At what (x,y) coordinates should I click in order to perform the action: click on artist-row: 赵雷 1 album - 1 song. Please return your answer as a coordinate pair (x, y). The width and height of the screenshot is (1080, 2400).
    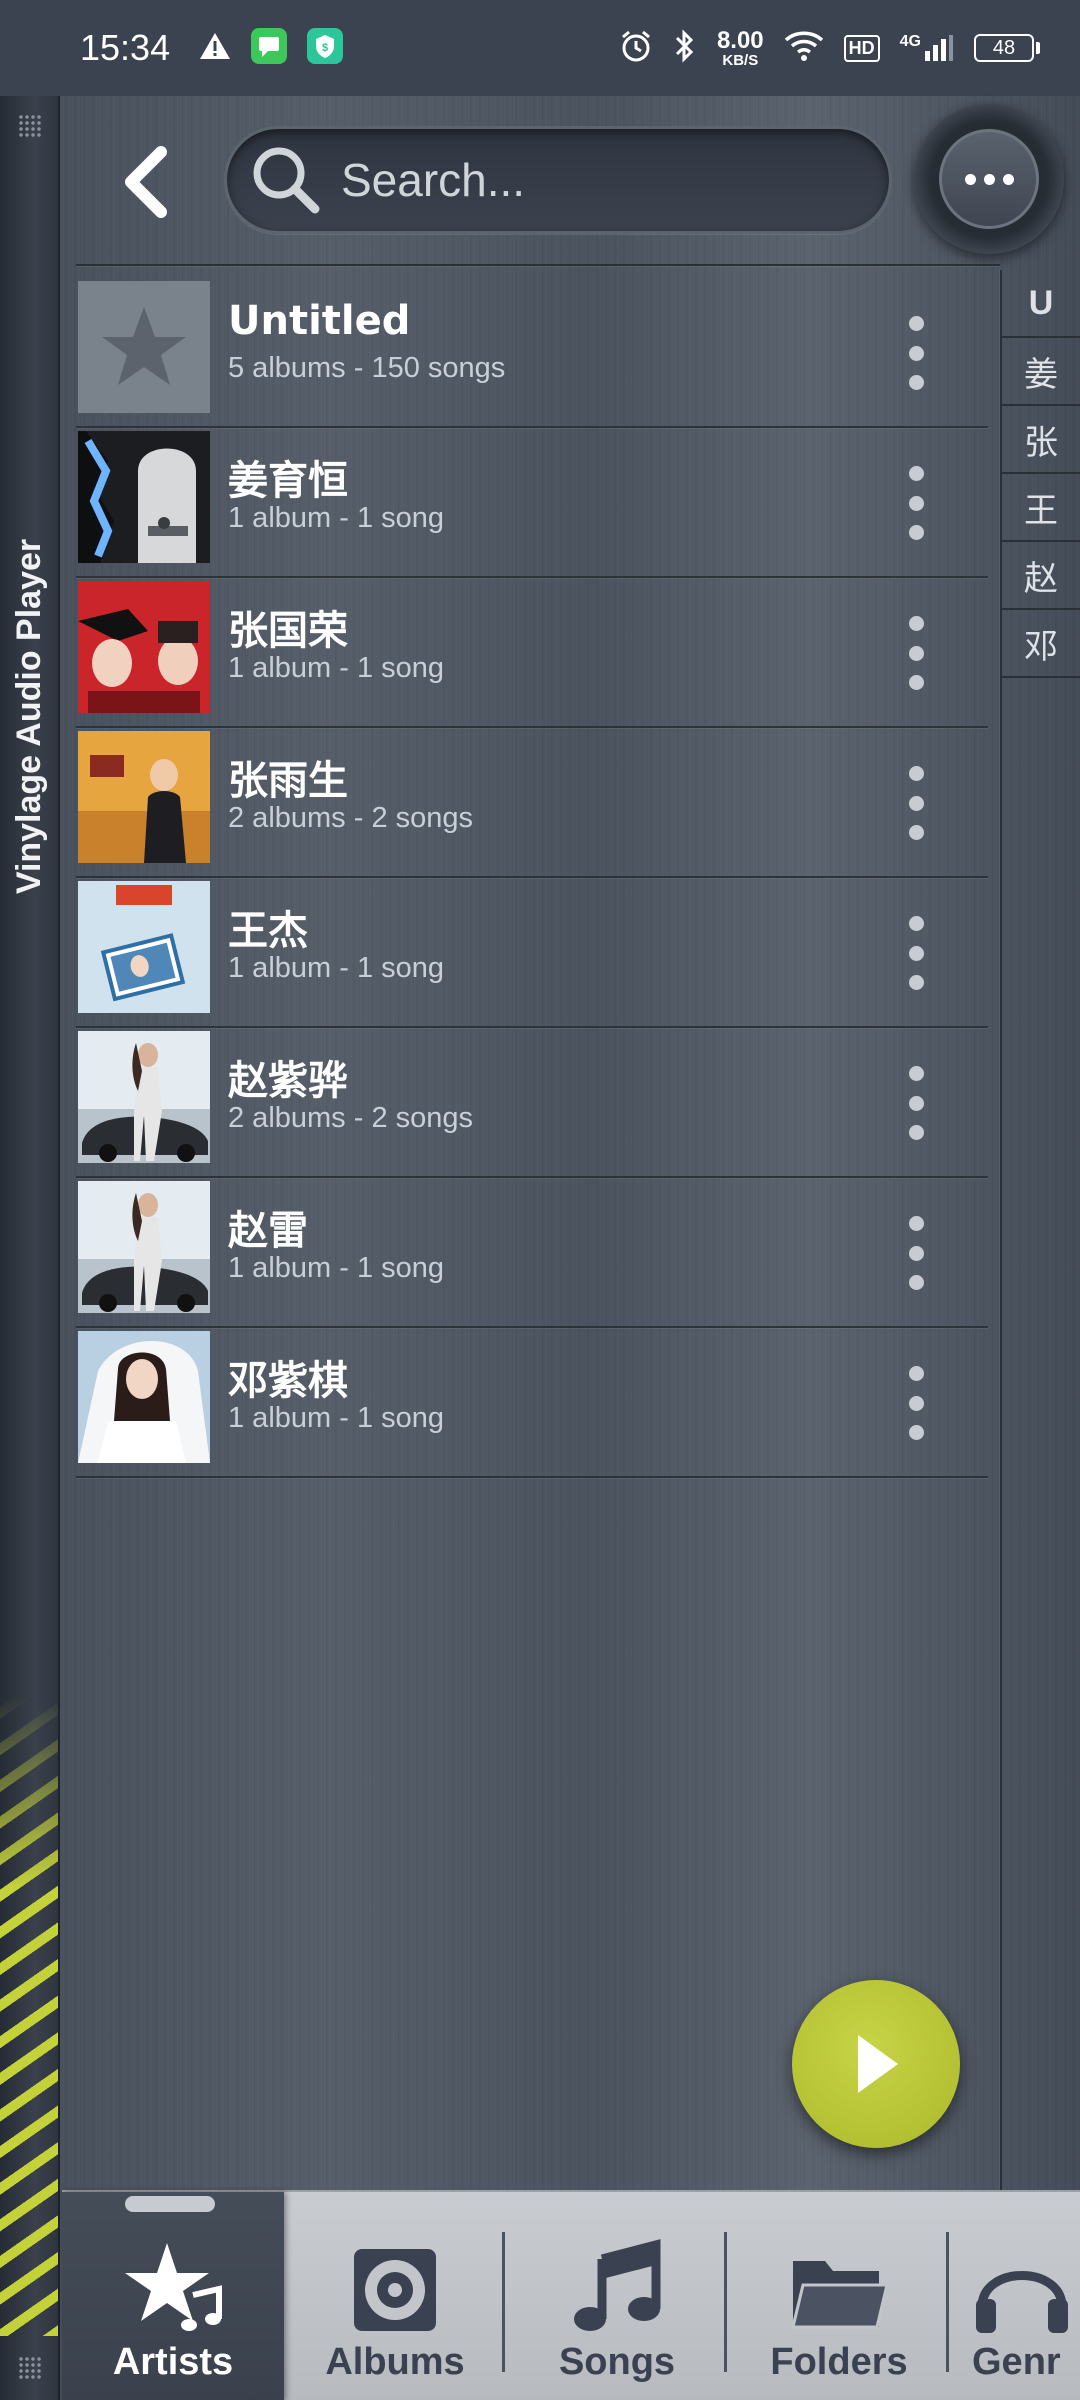
    Looking at the image, I should click on (532, 1253).